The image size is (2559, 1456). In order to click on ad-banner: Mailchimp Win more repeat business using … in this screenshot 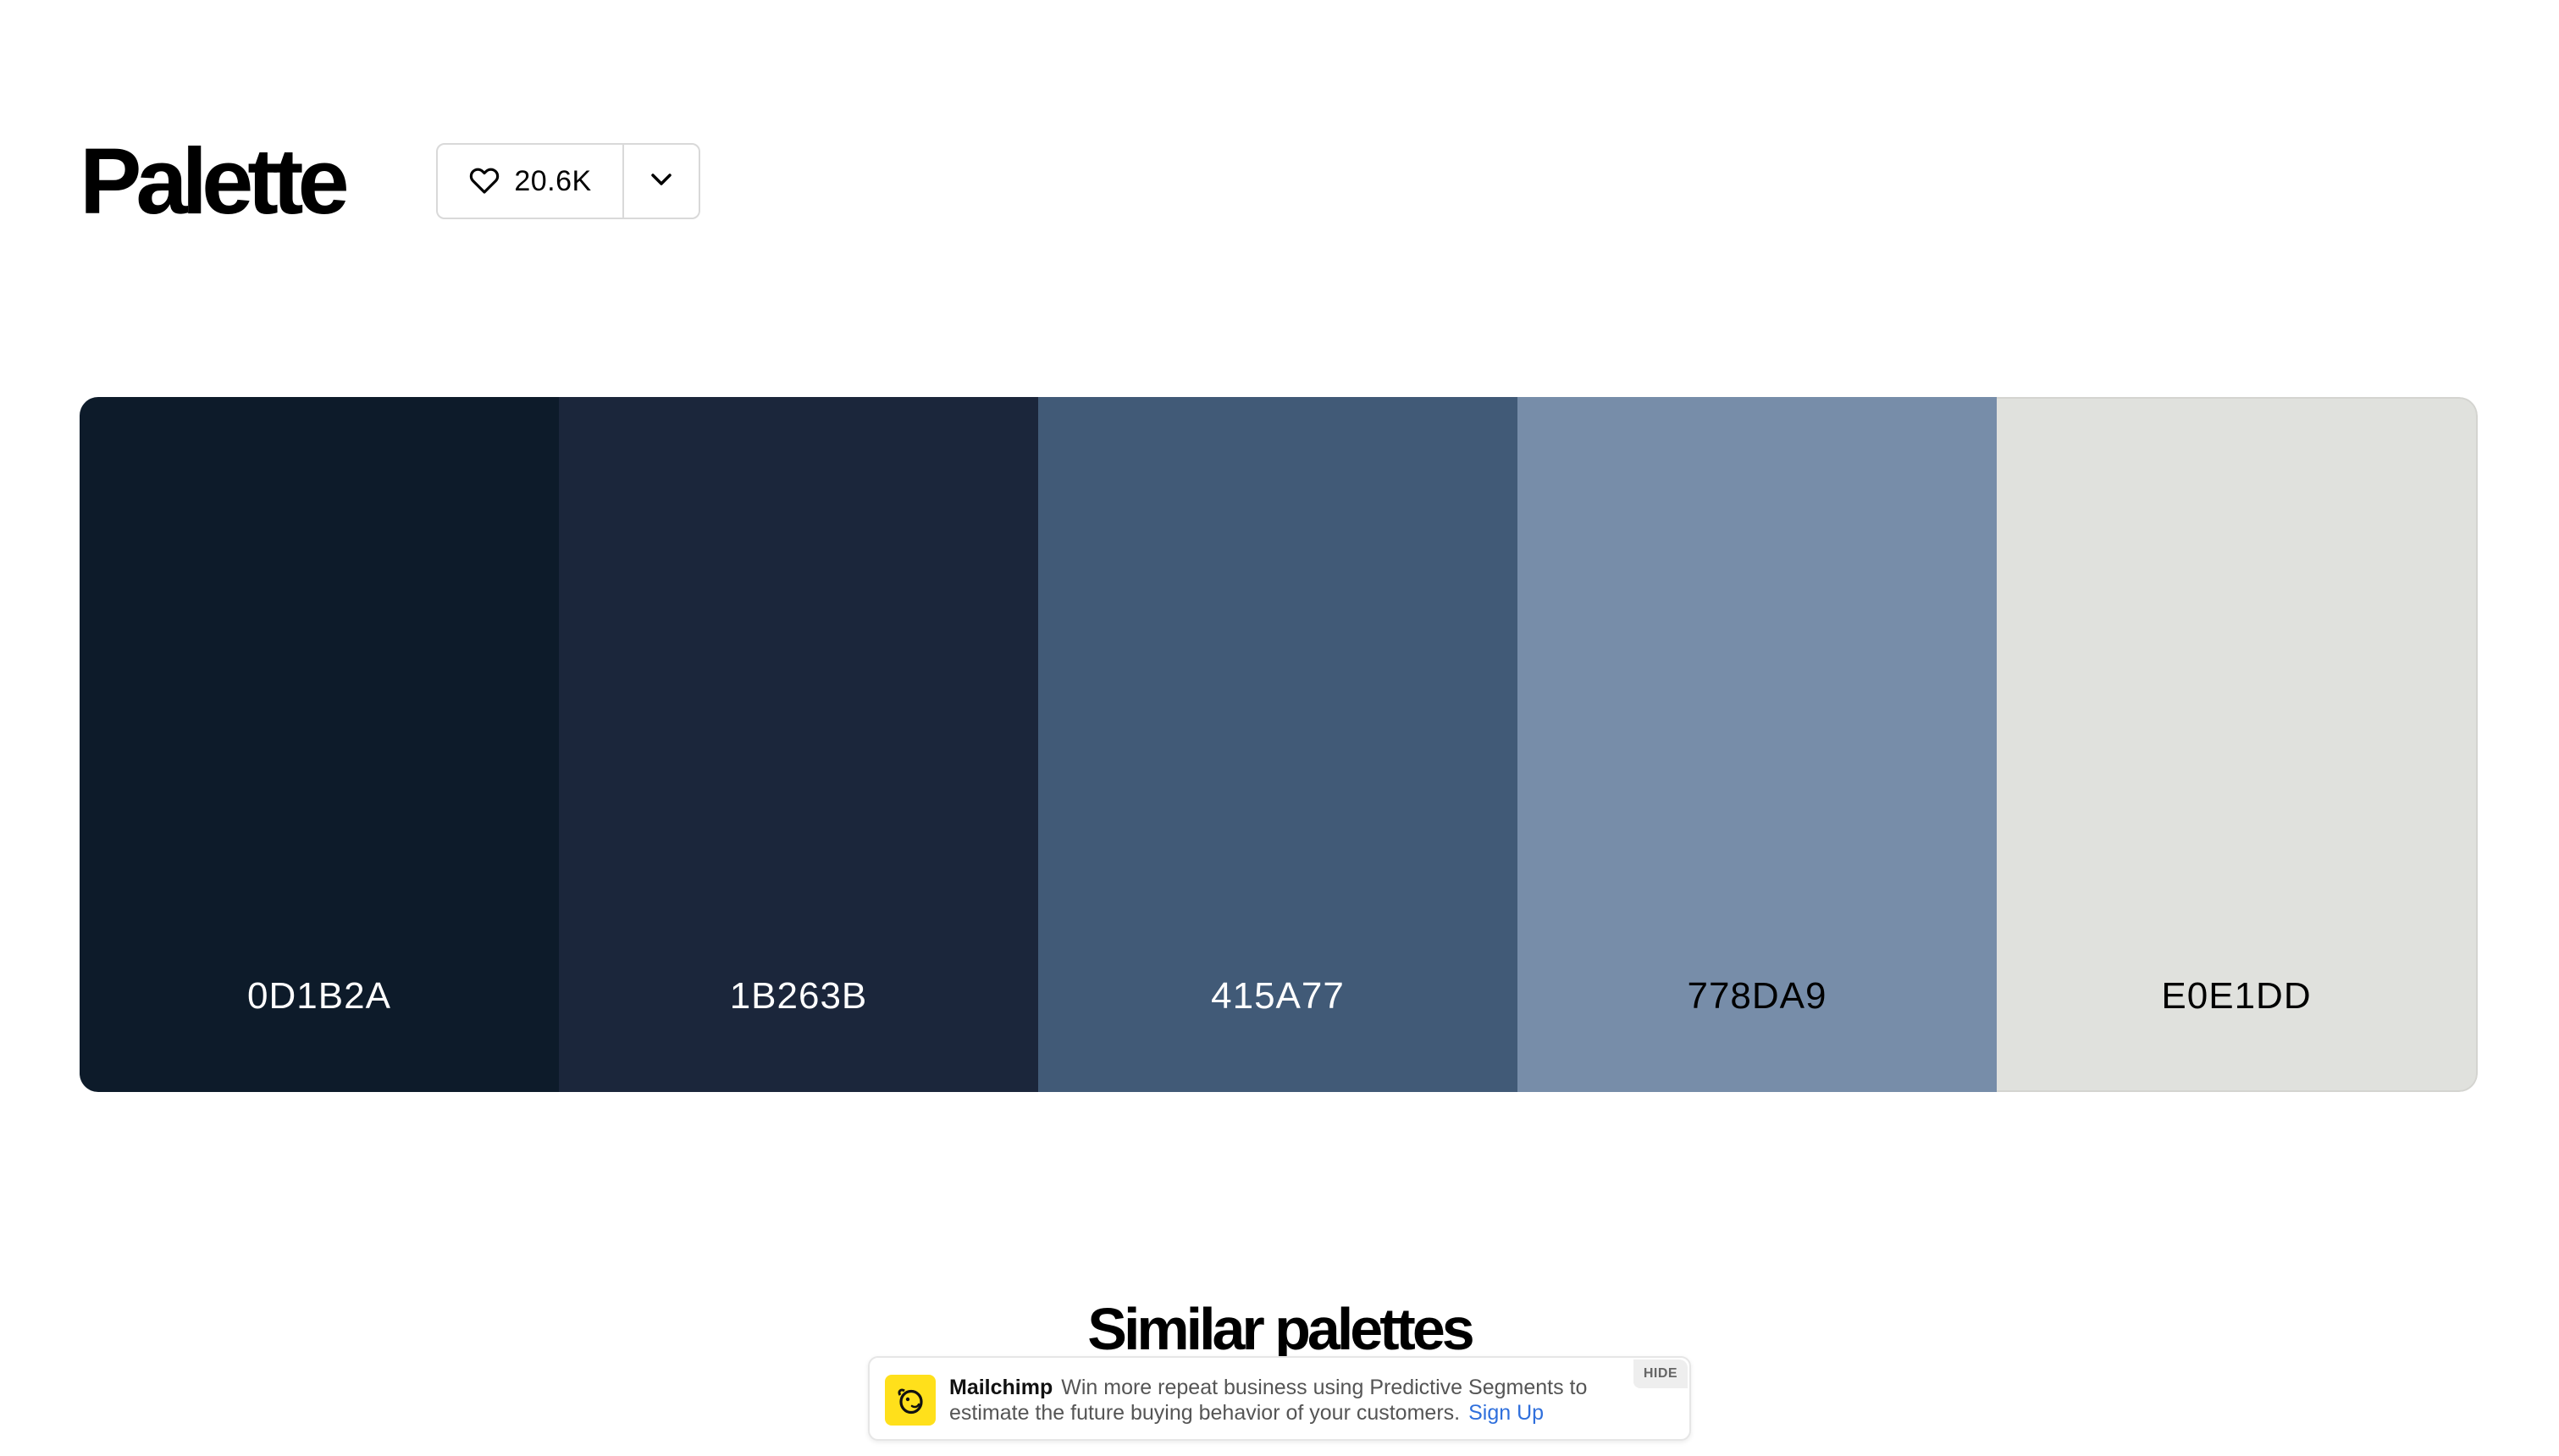, I will do `click(1279, 1398)`.